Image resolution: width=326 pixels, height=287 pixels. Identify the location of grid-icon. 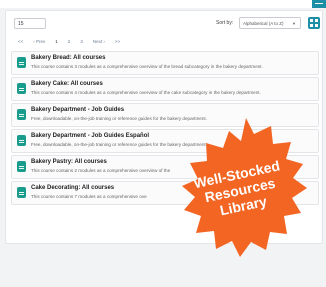
(311, 20).